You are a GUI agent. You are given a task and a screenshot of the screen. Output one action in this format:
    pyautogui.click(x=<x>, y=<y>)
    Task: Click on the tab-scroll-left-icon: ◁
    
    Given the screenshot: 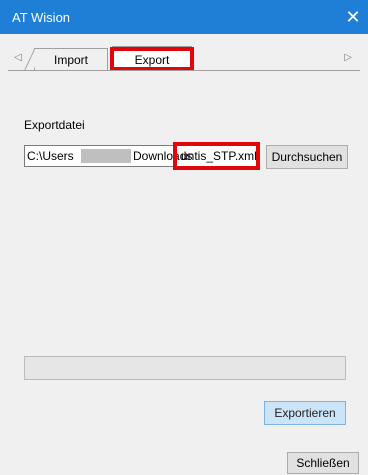 What is the action you would take?
    pyautogui.click(x=18, y=57)
    